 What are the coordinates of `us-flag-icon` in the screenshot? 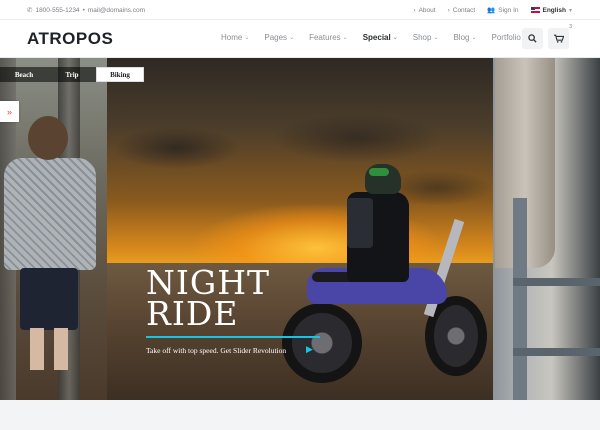 It's located at (535, 10).